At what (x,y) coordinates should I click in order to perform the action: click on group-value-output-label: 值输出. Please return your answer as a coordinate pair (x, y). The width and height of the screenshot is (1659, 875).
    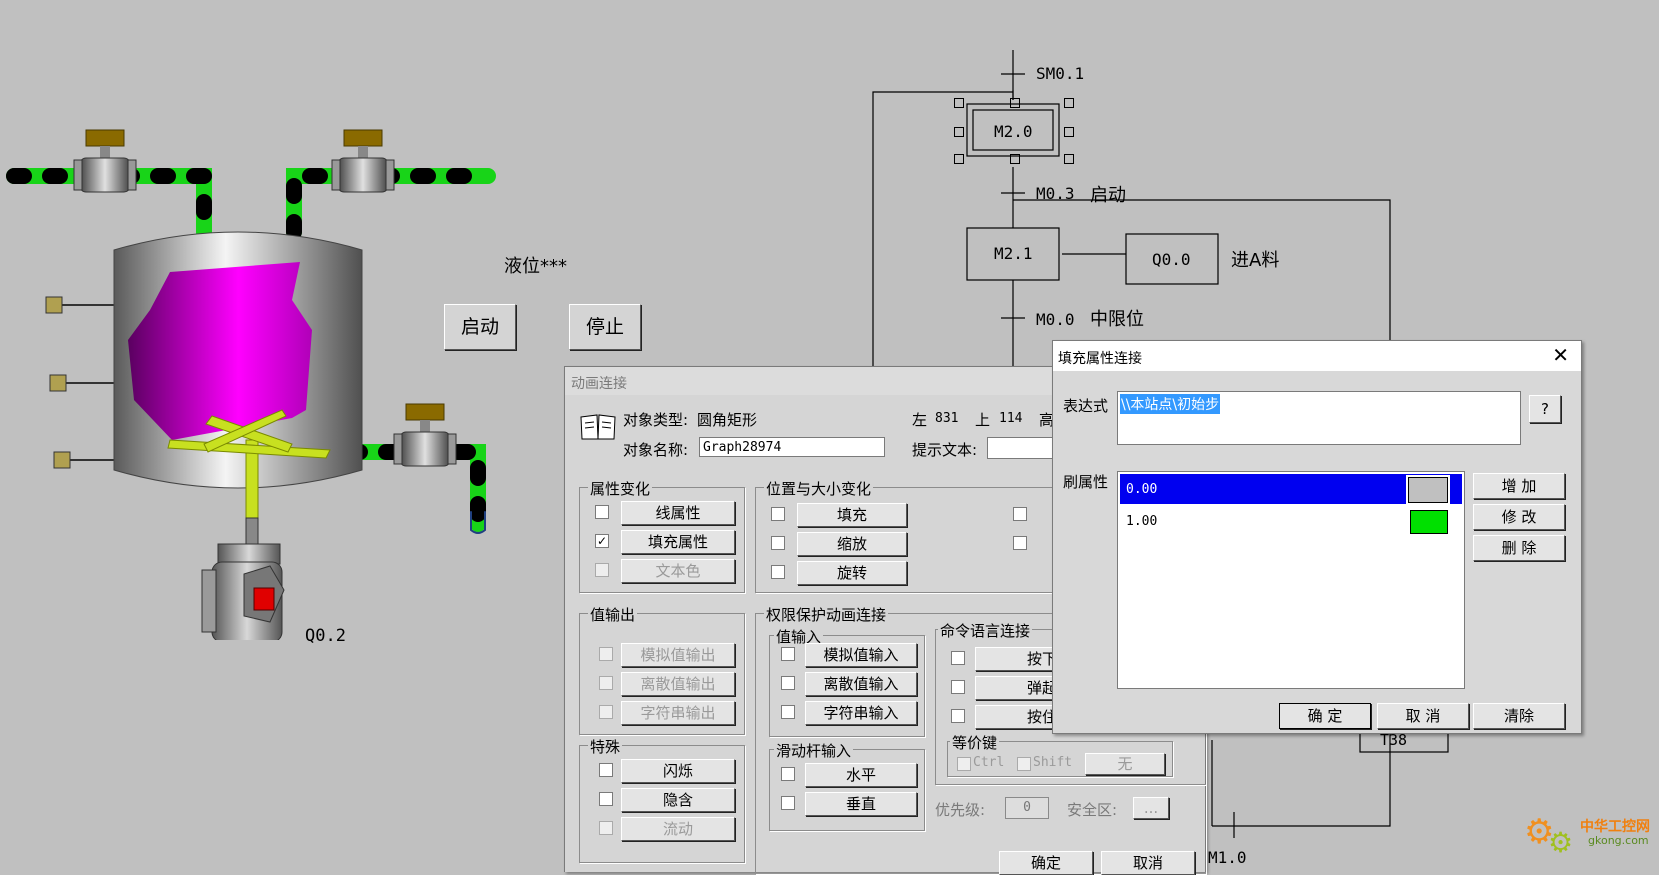
    Looking at the image, I should click on (613, 614).